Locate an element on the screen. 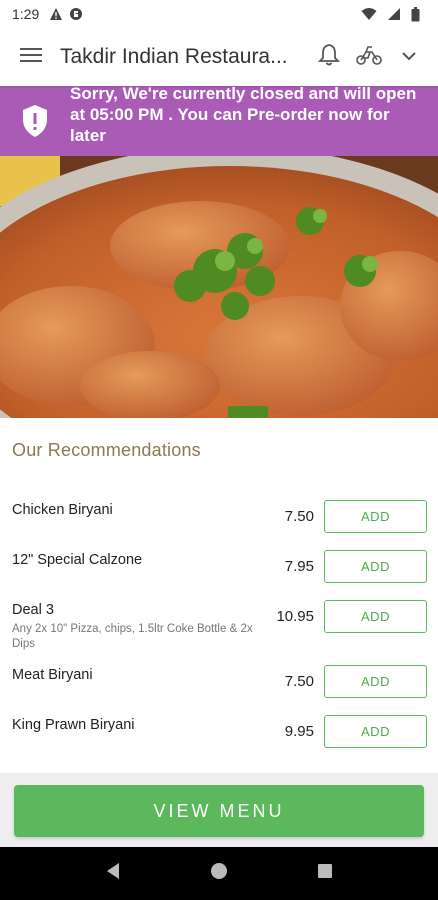 The image size is (438, 900). item-price: 10.95 is located at coordinates (295, 616).